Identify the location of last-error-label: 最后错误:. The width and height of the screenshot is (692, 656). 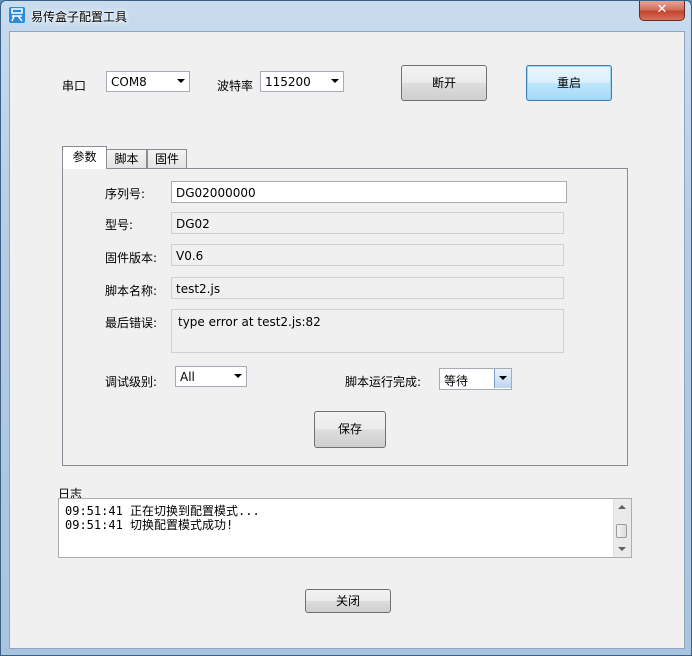
(131, 323).